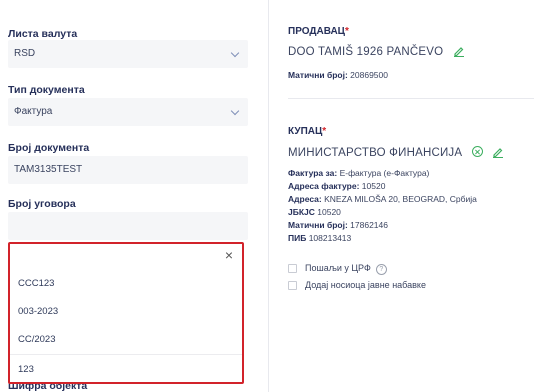 The height and width of the screenshot is (392, 534). What do you see at coordinates (42, 204) in the screenshot?
I see `contract-label: Број уговора` at bounding box center [42, 204].